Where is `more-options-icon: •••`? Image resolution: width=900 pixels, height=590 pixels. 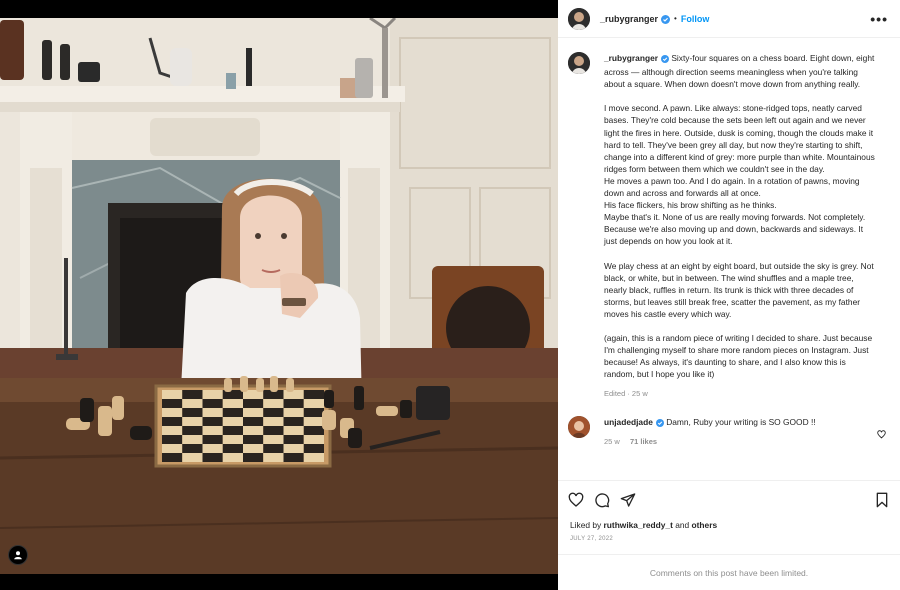
more-options-icon: ••• is located at coordinates (879, 19).